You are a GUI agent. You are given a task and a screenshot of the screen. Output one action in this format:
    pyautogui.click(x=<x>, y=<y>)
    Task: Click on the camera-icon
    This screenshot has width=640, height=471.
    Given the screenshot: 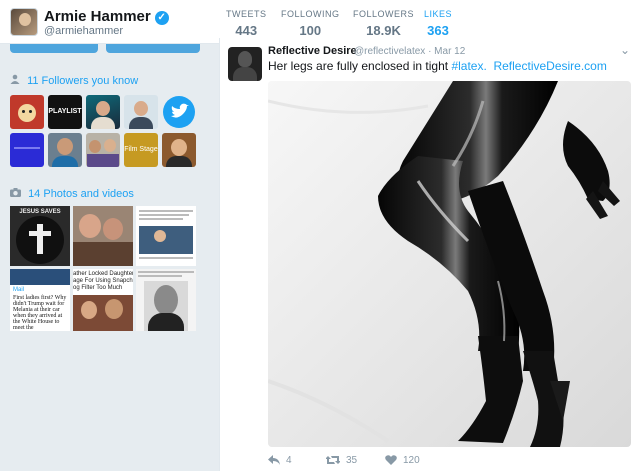 What is the action you would take?
    pyautogui.click(x=17, y=194)
    